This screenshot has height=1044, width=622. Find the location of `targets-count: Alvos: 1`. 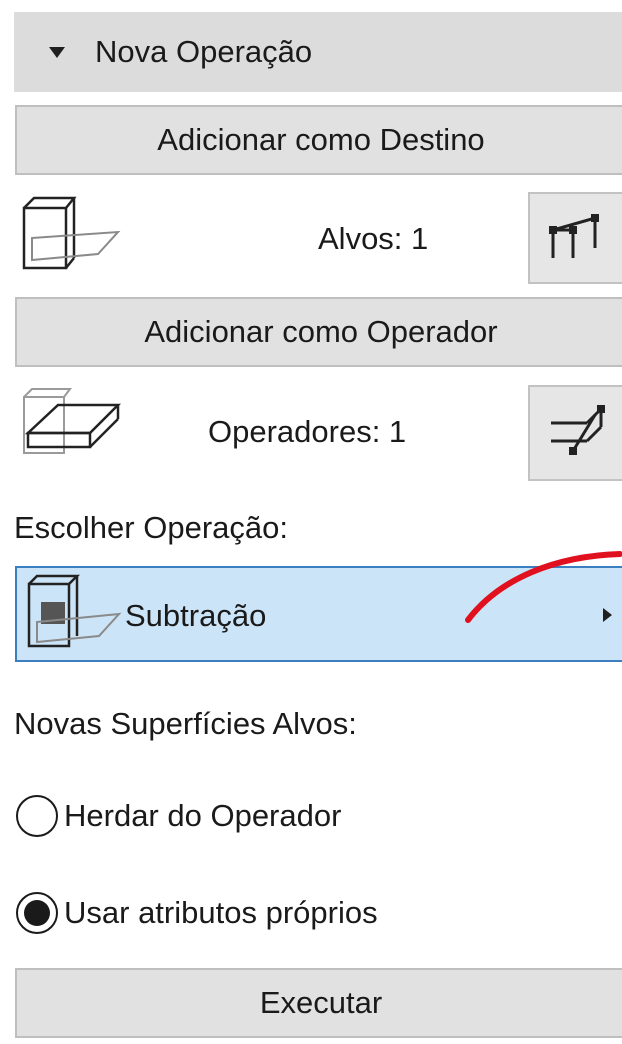

targets-count: Alvos: 1 is located at coordinates (373, 238).